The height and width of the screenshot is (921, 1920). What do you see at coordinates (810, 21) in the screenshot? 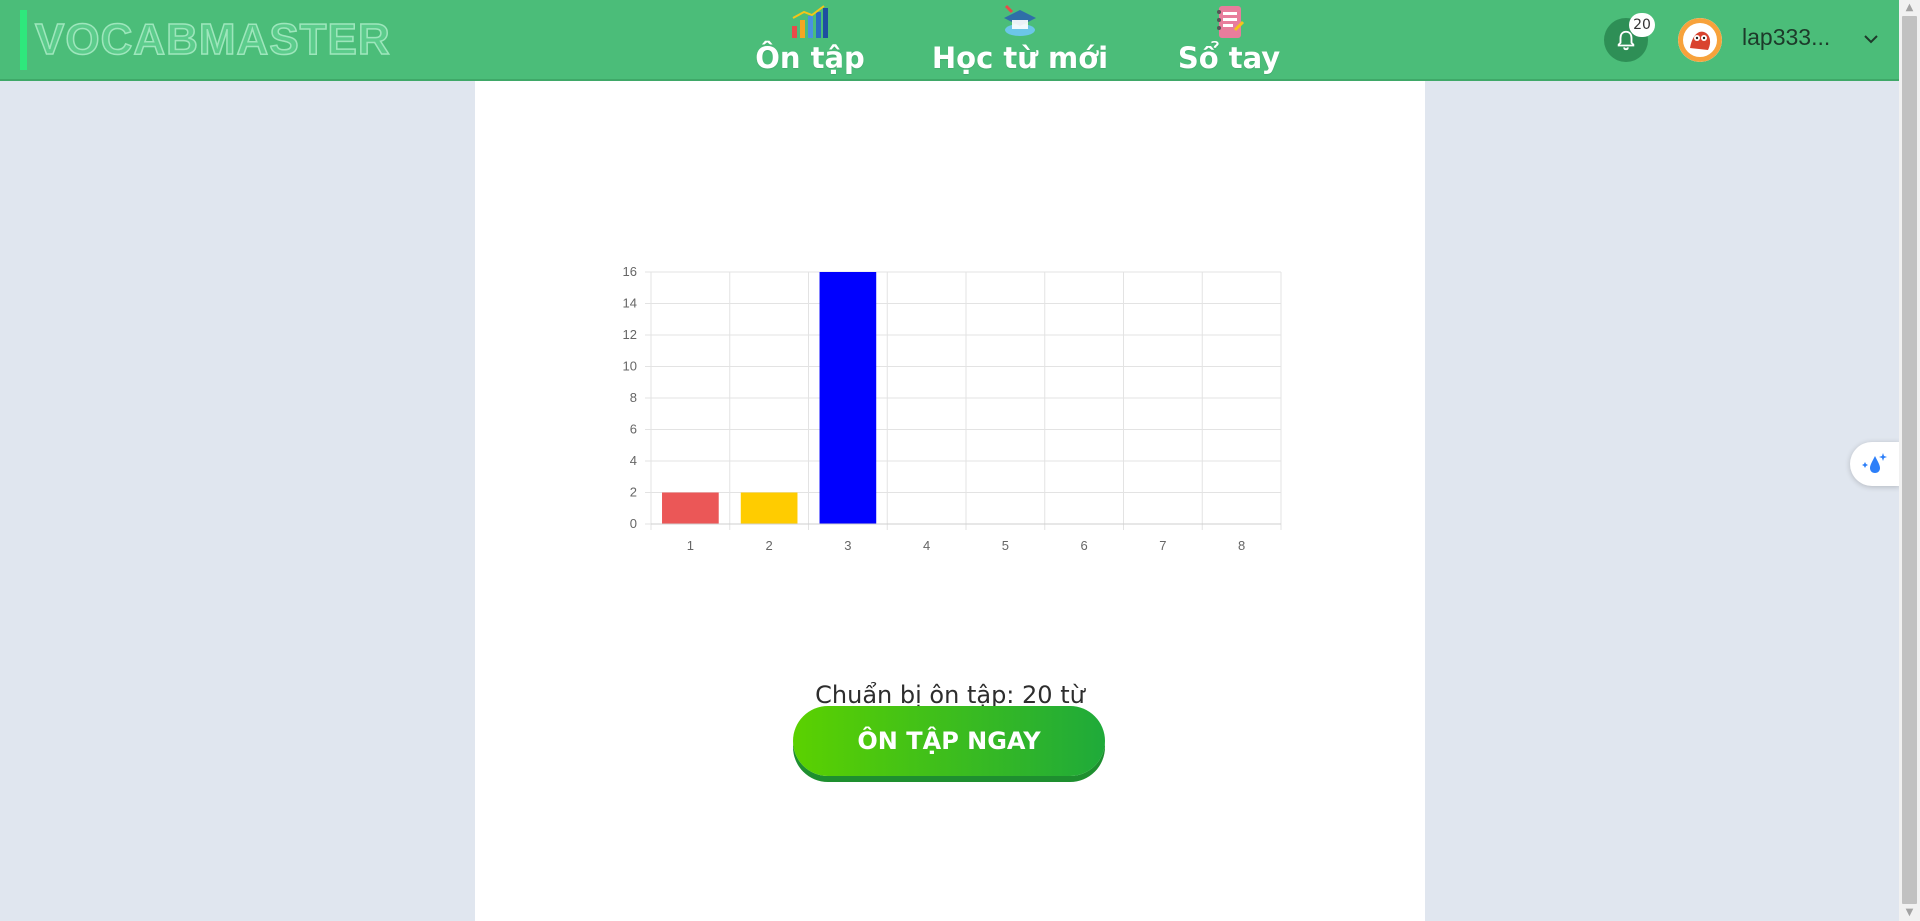
I see `bar-chart-icon` at bounding box center [810, 21].